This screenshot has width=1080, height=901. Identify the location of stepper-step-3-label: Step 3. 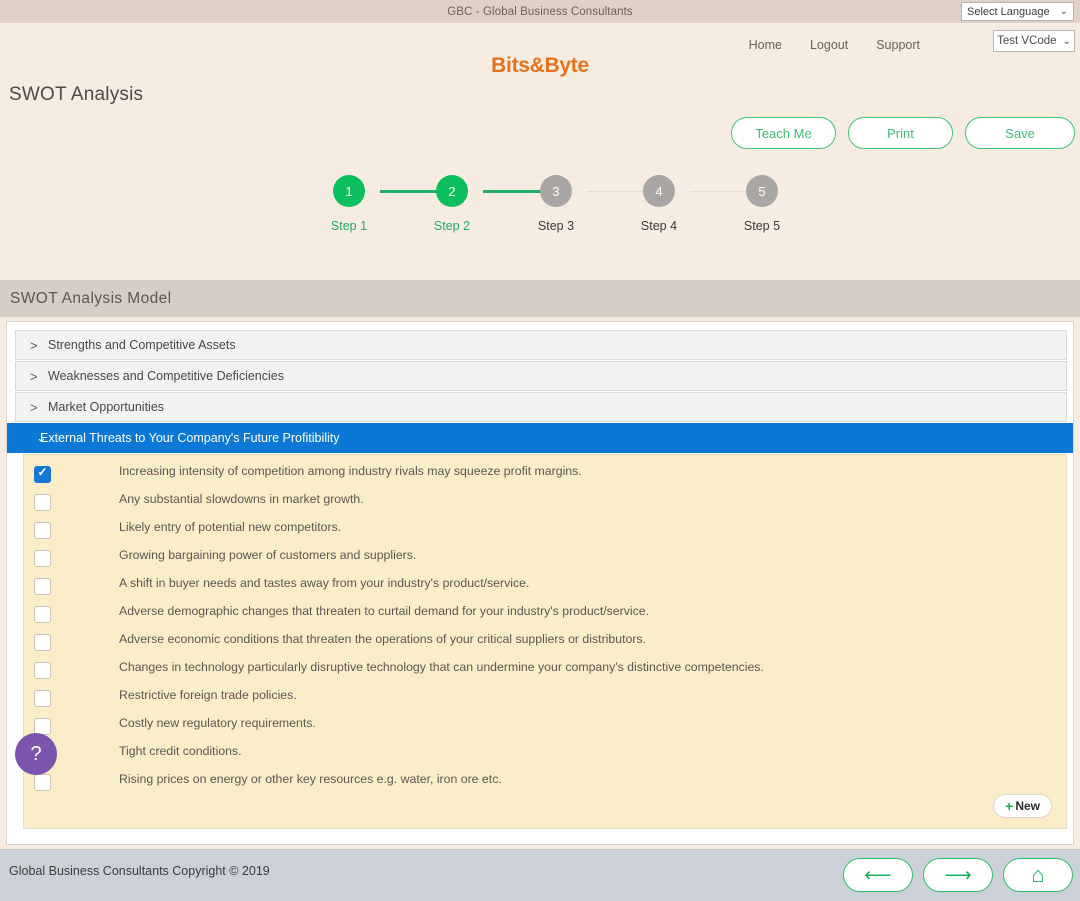
(556, 226).